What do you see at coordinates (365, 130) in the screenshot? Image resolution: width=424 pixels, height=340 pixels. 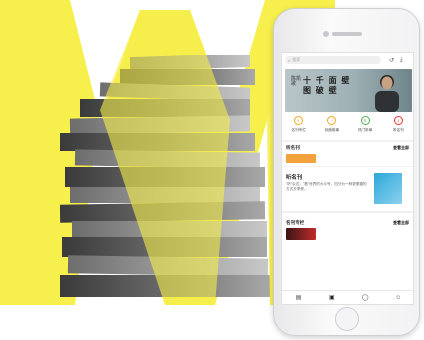 I see `quick-entry-label: 热门听单` at bounding box center [365, 130].